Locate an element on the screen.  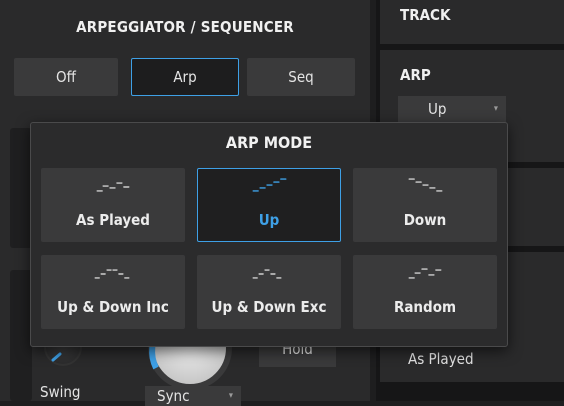
pattern-up-down-exc-icon is located at coordinates (267, 274).